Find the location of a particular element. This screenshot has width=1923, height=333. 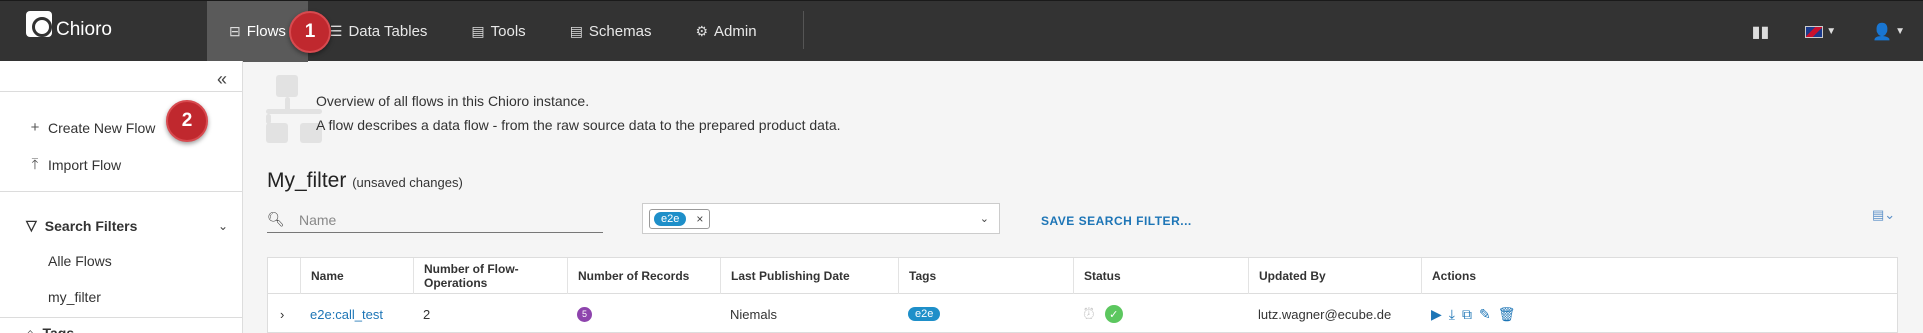

tags-section: ⌂ Tags is located at coordinates (50, 329).